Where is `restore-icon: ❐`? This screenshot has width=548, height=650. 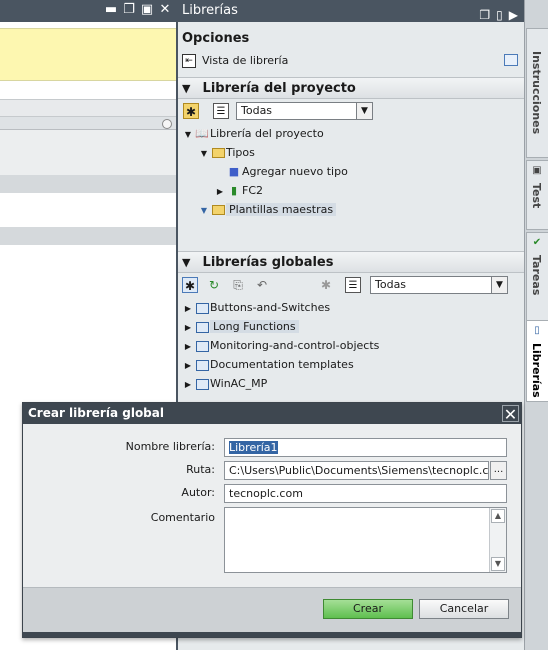 restore-icon: ❐ is located at coordinates (129, 10).